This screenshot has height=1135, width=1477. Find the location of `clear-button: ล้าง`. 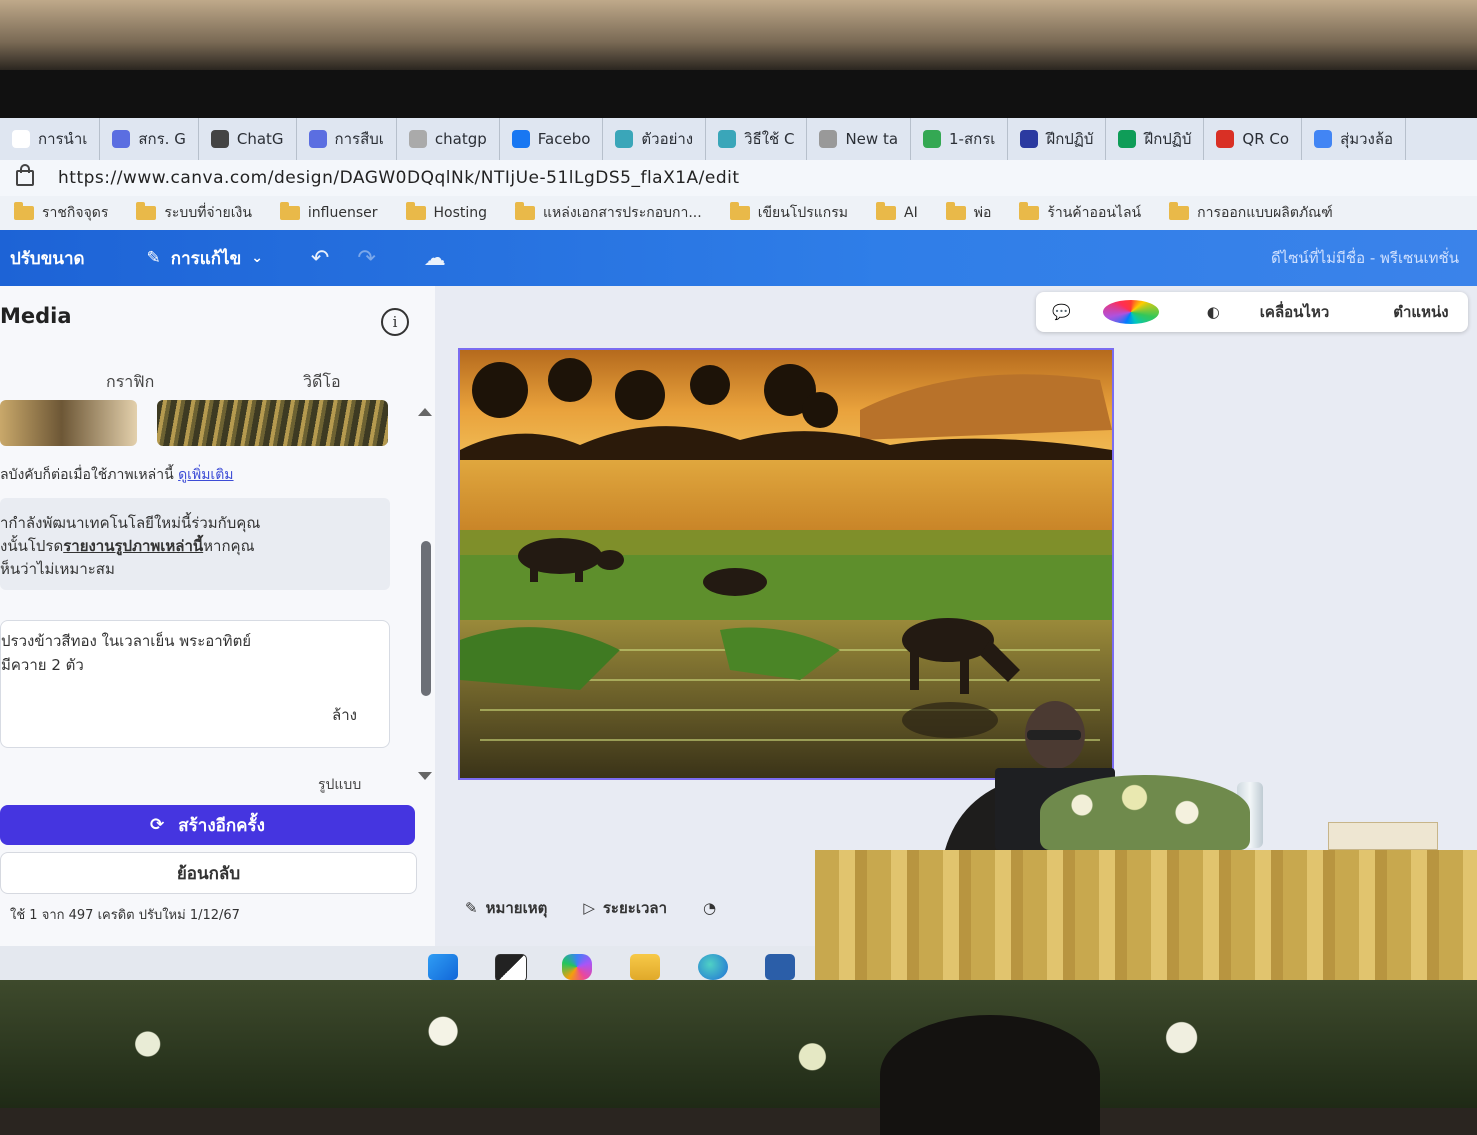

clear-button: ล้าง is located at coordinates (344, 715).